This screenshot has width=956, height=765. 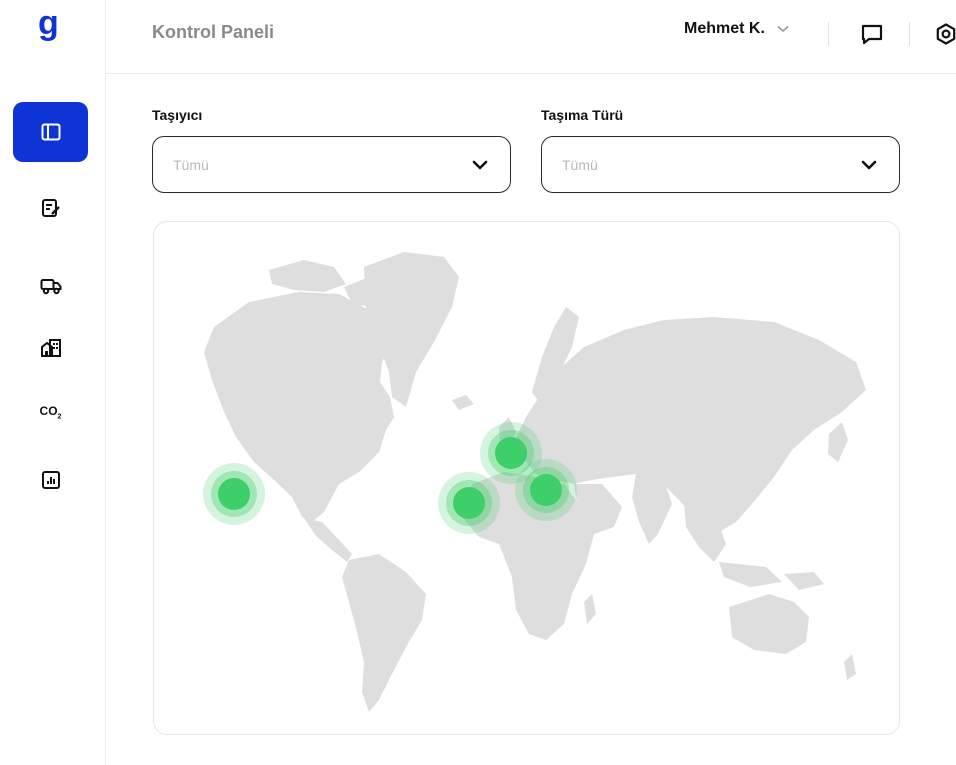 I want to click on settings-icon, so click(x=946, y=34).